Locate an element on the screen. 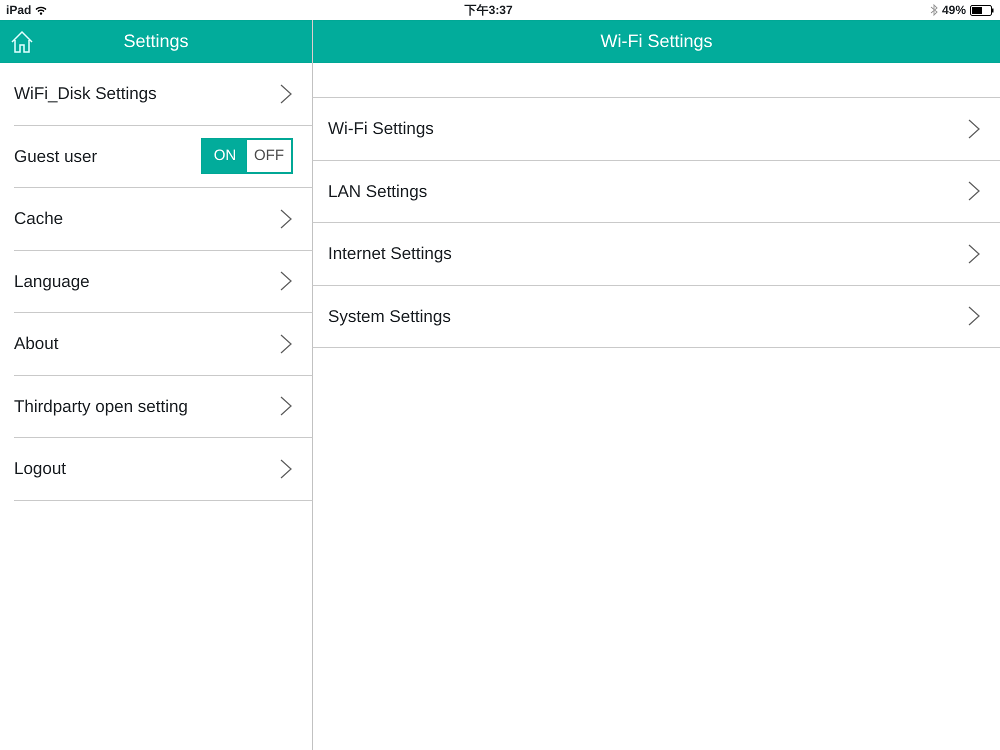 The height and width of the screenshot is (750, 1000). settings-row: Thirdparty open setting is located at coordinates (163, 407).